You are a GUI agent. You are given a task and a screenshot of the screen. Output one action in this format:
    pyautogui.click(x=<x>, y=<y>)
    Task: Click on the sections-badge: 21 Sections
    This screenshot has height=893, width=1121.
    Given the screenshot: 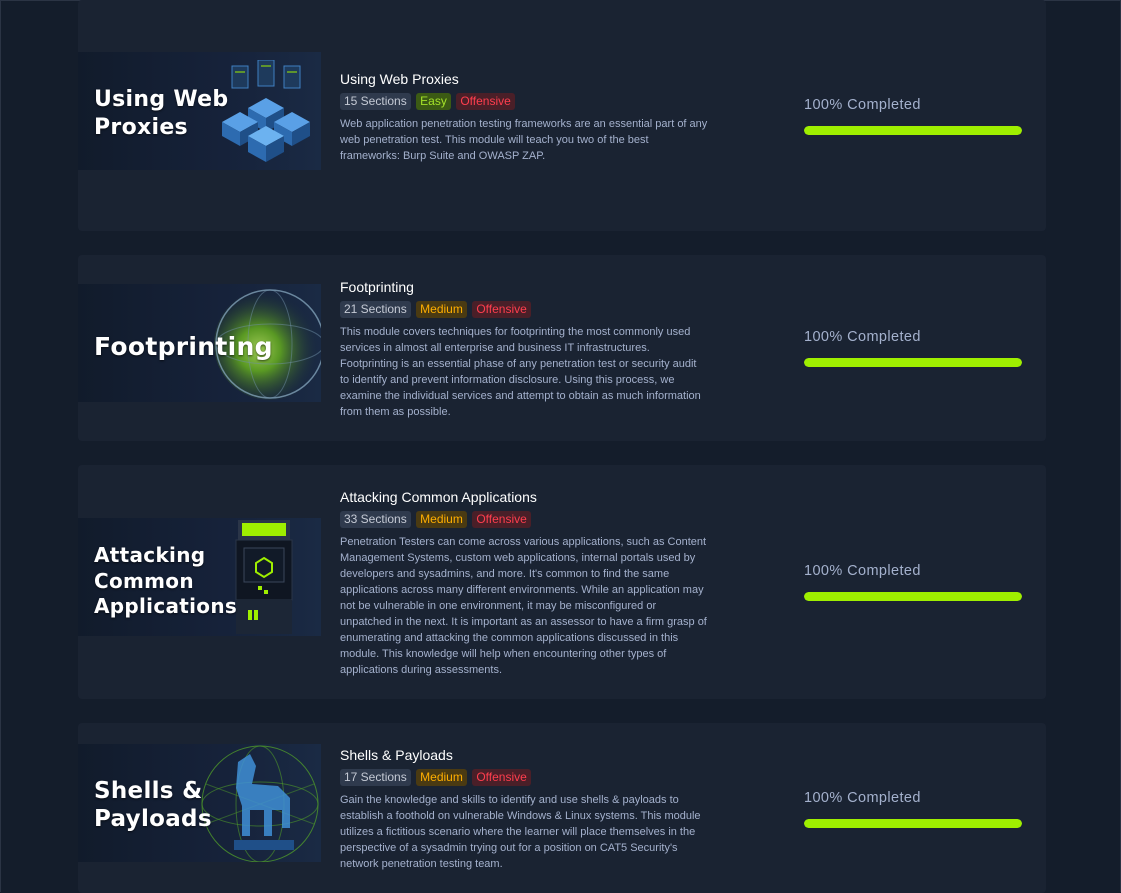 What is the action you would take?
    pyautogui.click(x=375, y=309)
    